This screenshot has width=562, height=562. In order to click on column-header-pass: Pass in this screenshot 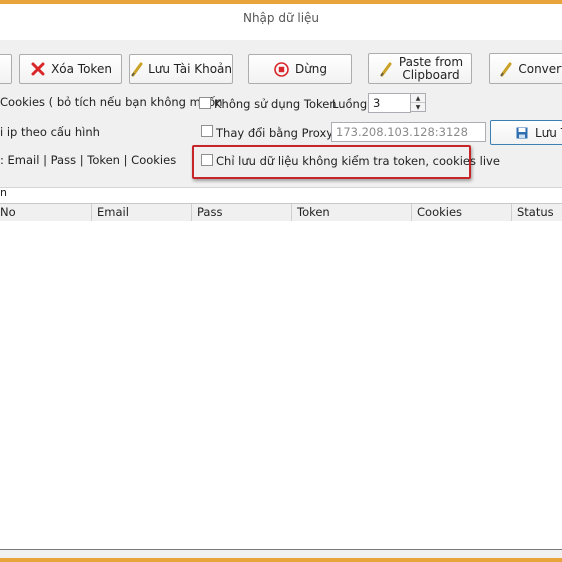, I will do `click(242, 212)`.